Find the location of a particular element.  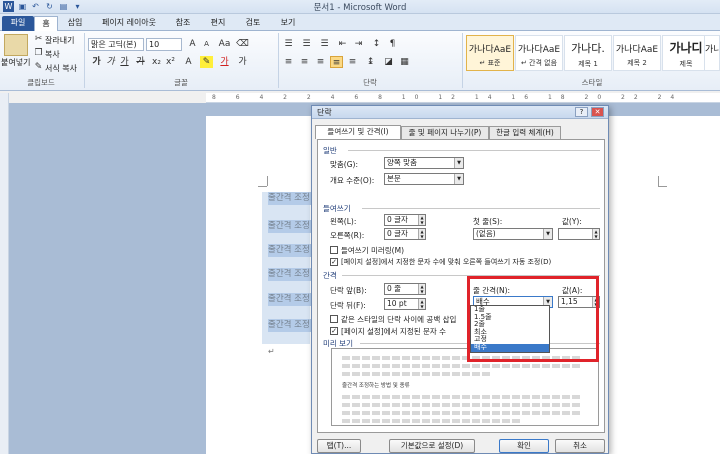

cut-icon: ✂ is located at coordinates (38, 39).